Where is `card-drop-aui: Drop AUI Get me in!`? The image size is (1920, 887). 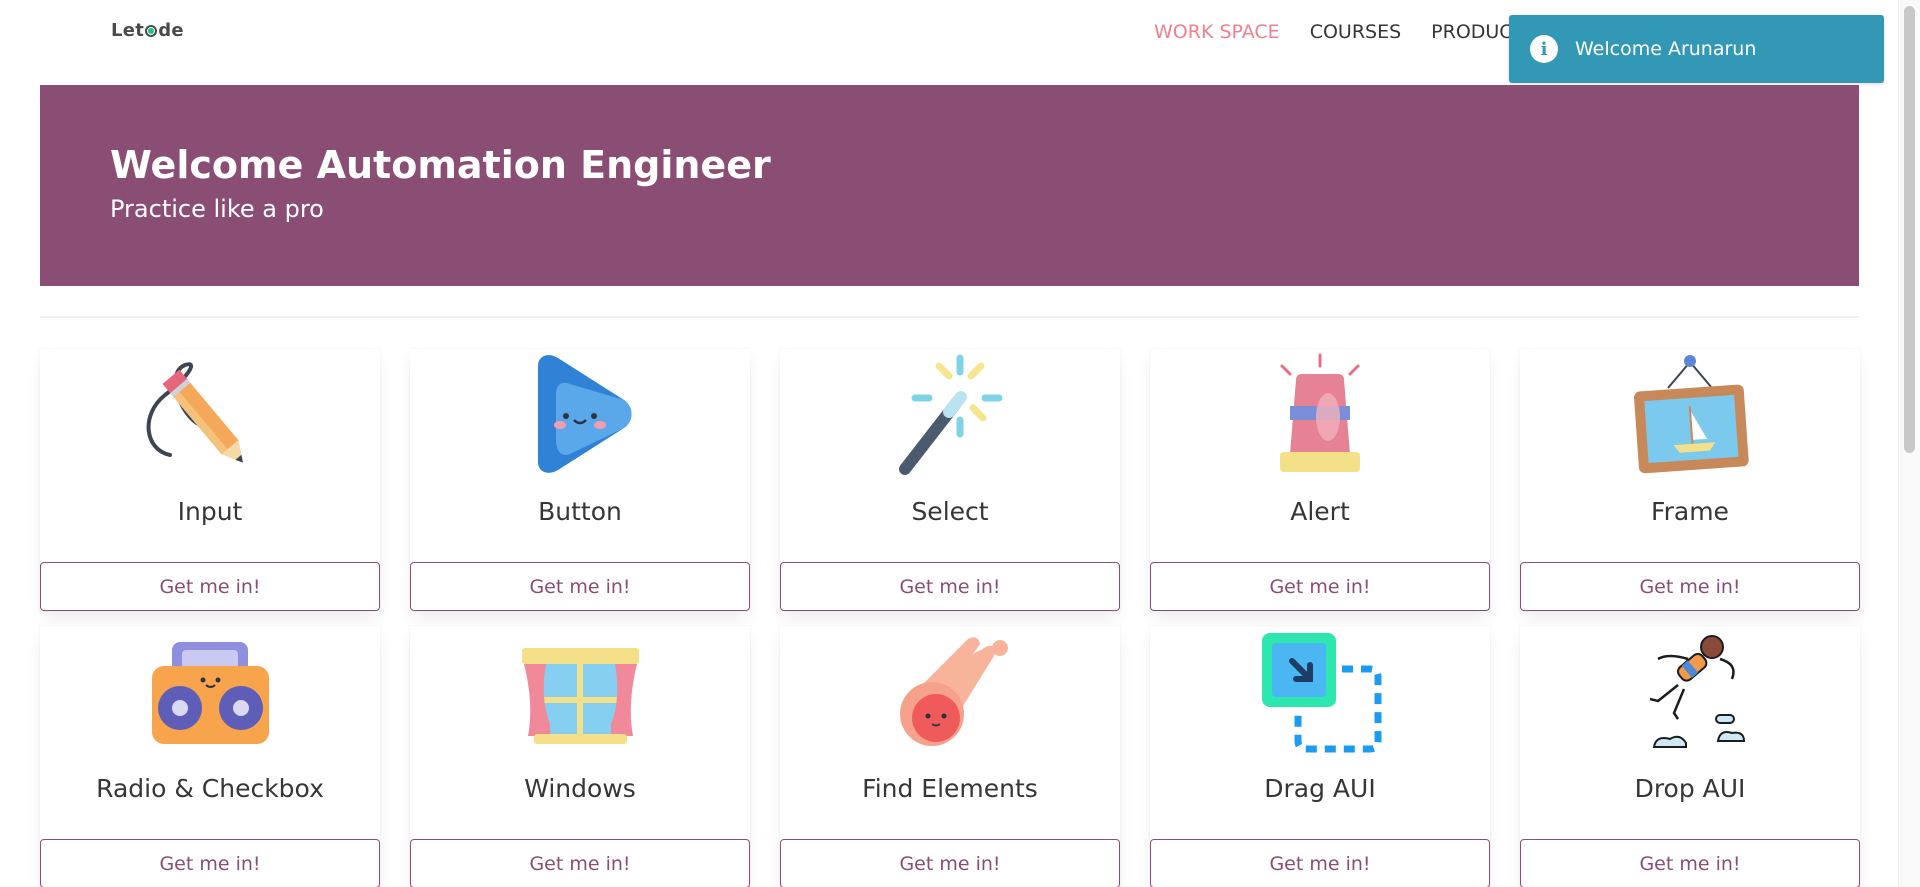 card-drop-aui: Drop AUI Get me in! is located at coordinates (1690, 756).